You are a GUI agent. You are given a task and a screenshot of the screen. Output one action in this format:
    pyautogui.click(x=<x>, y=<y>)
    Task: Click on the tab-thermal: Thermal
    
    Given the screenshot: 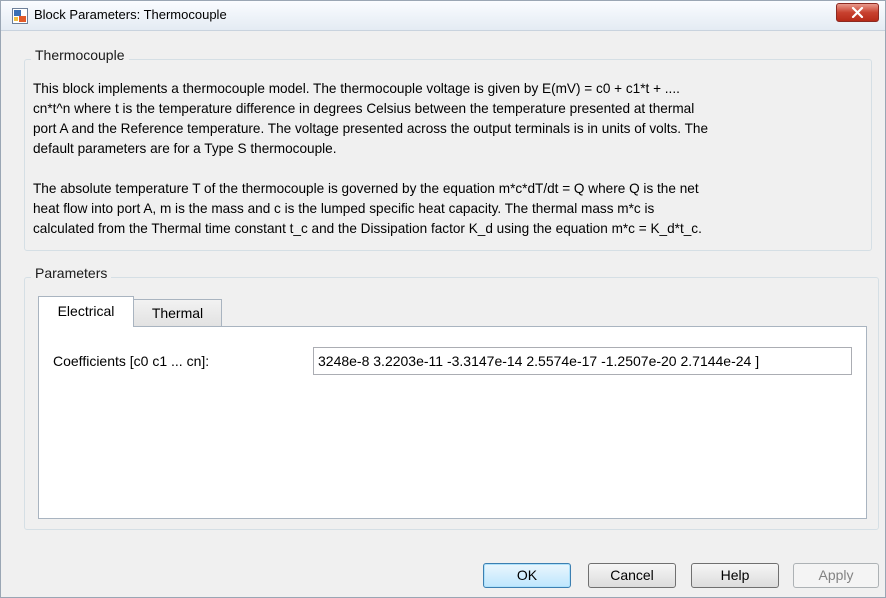 What is the action you would take?
    pyautogui.click(x=178, y=312)
    